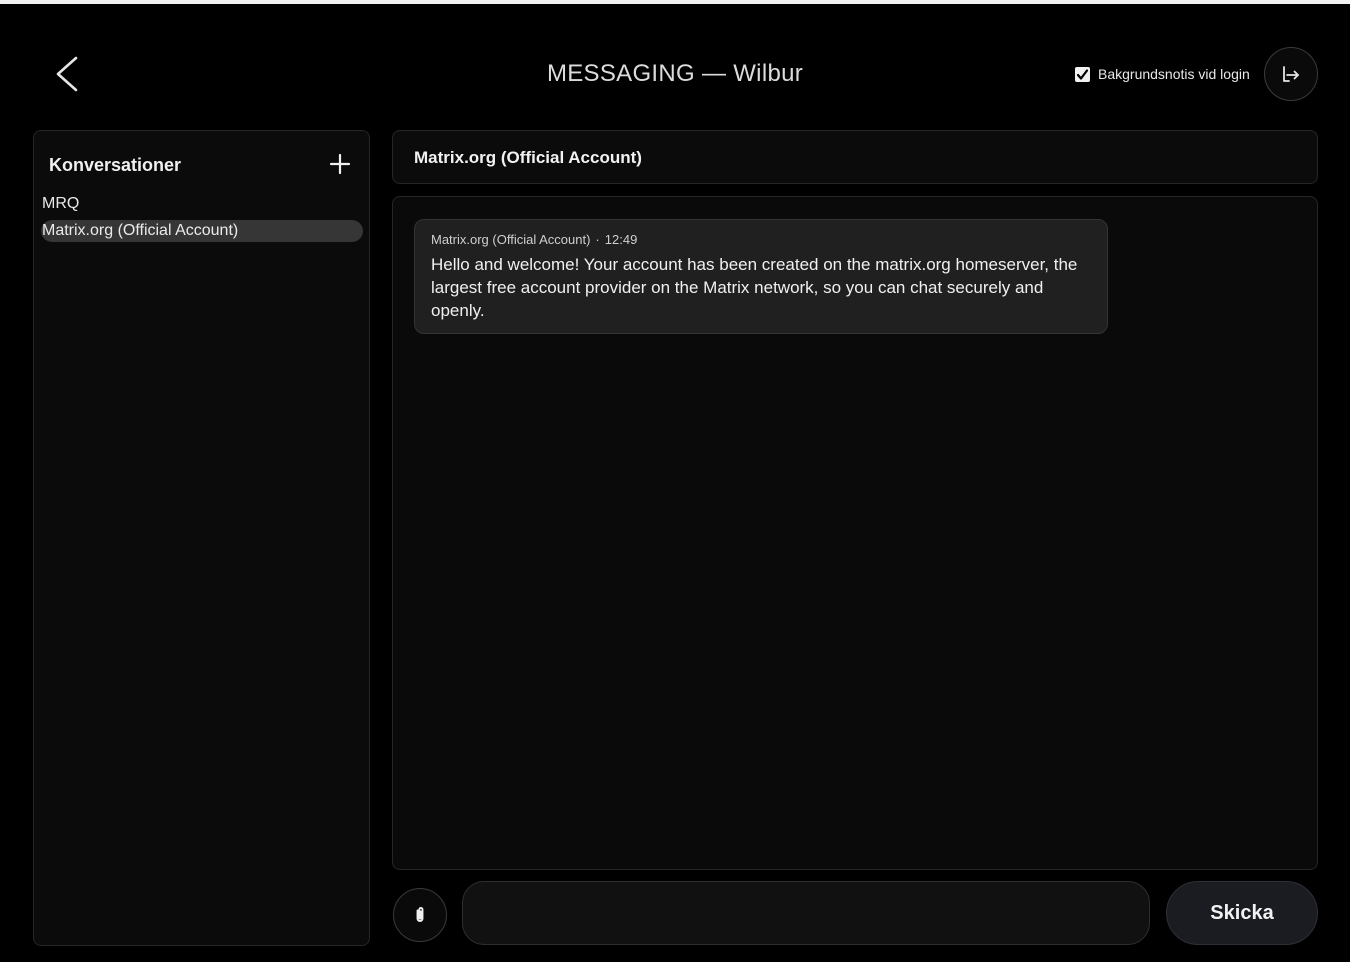 This screenshot has width=1350, height=962. I want to click on sidebar-title: Konversationer, so click(115, 165).